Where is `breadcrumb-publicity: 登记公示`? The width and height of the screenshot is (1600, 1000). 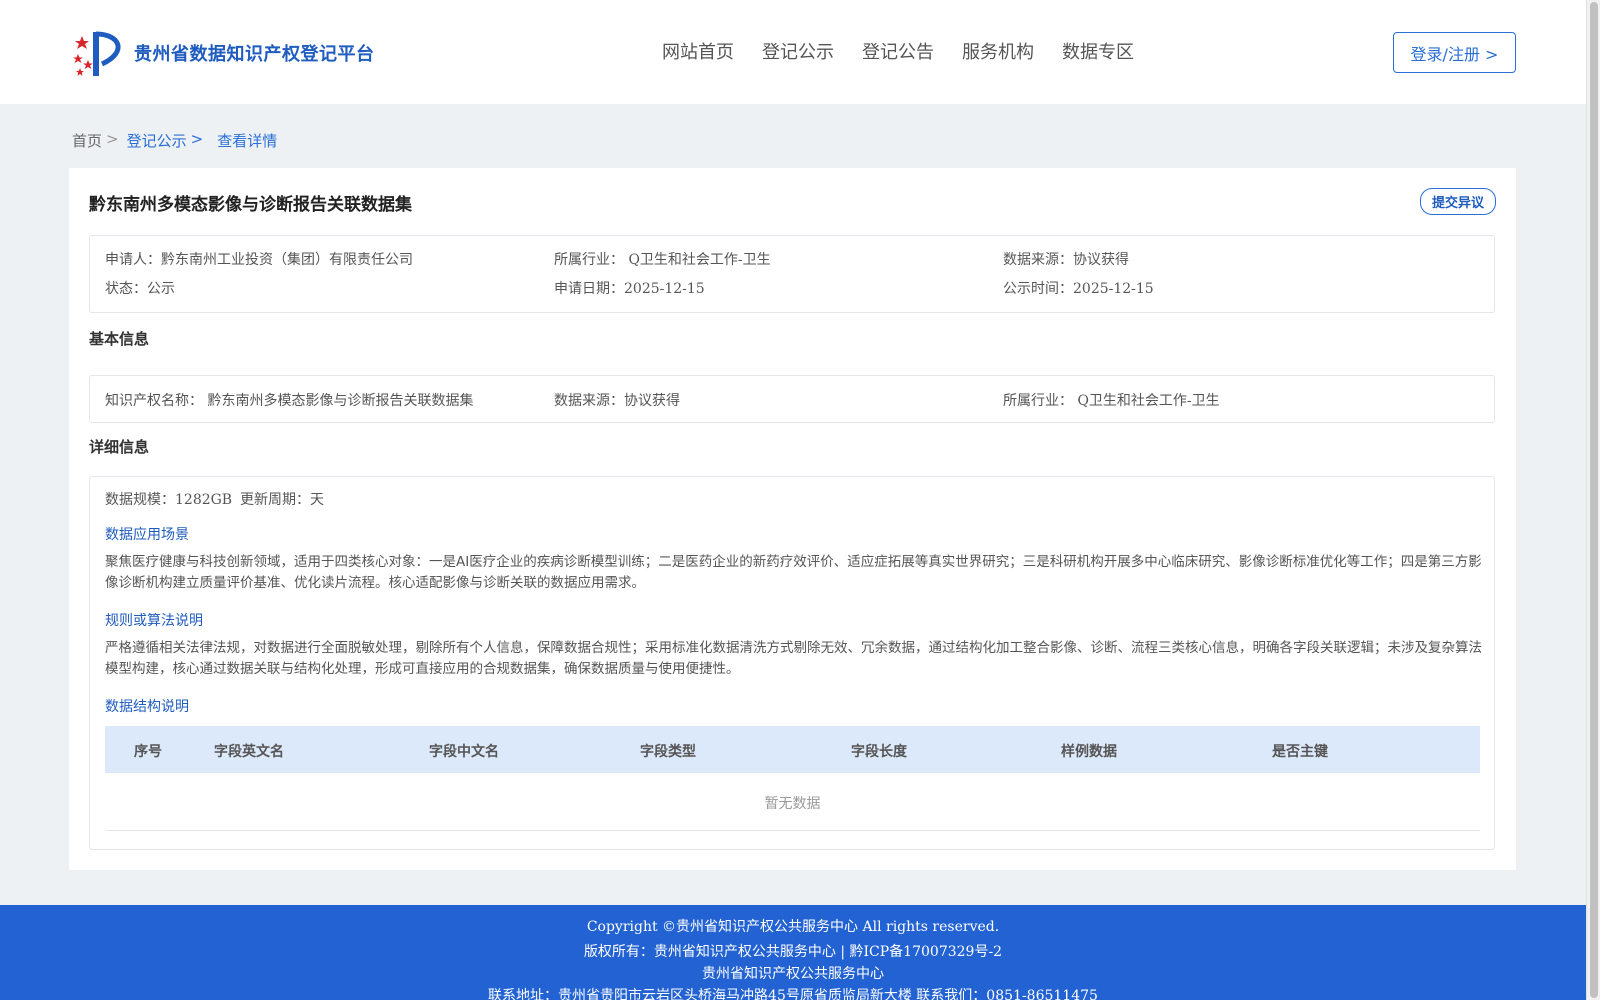 breadcrumb-publicity: 登记公示 is located at coordinates (157, 140).